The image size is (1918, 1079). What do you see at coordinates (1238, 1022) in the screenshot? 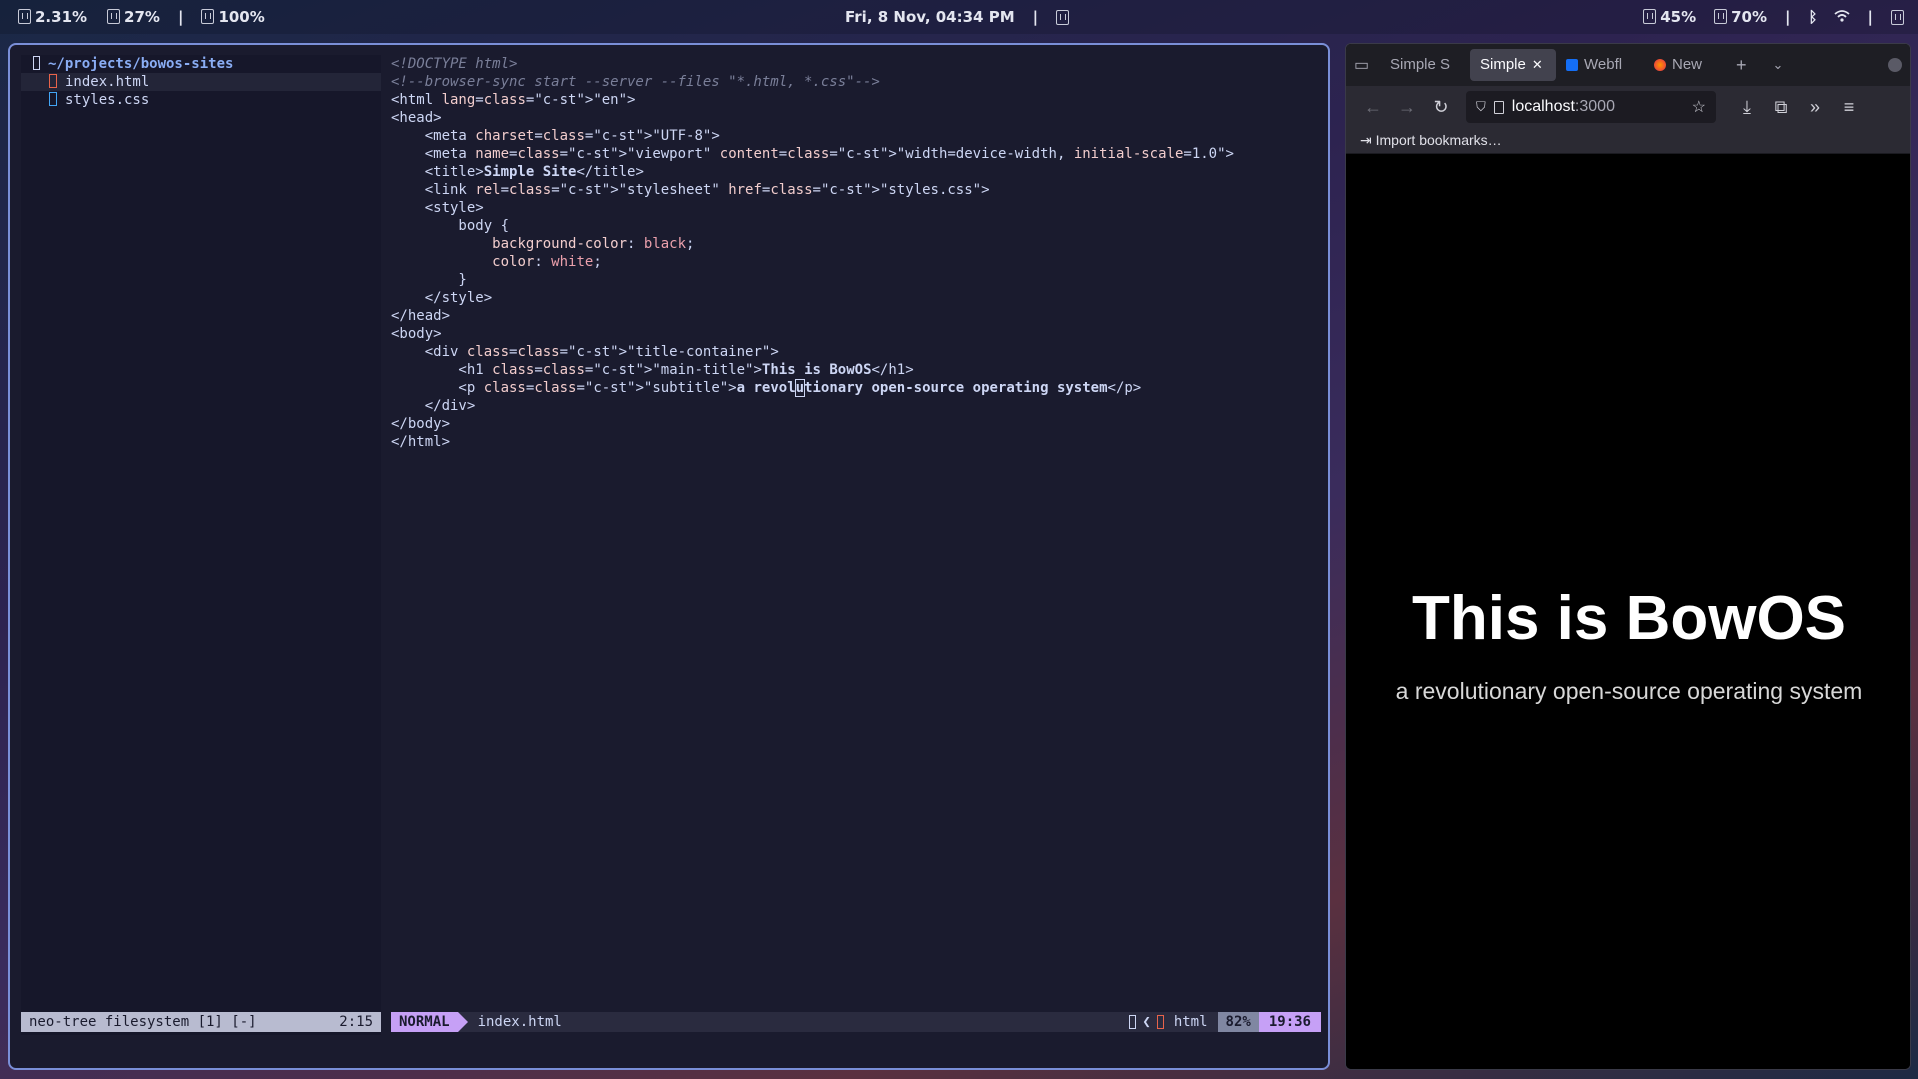
I see `scroll-percent: 82%` at bounding box center [1238, 1022].